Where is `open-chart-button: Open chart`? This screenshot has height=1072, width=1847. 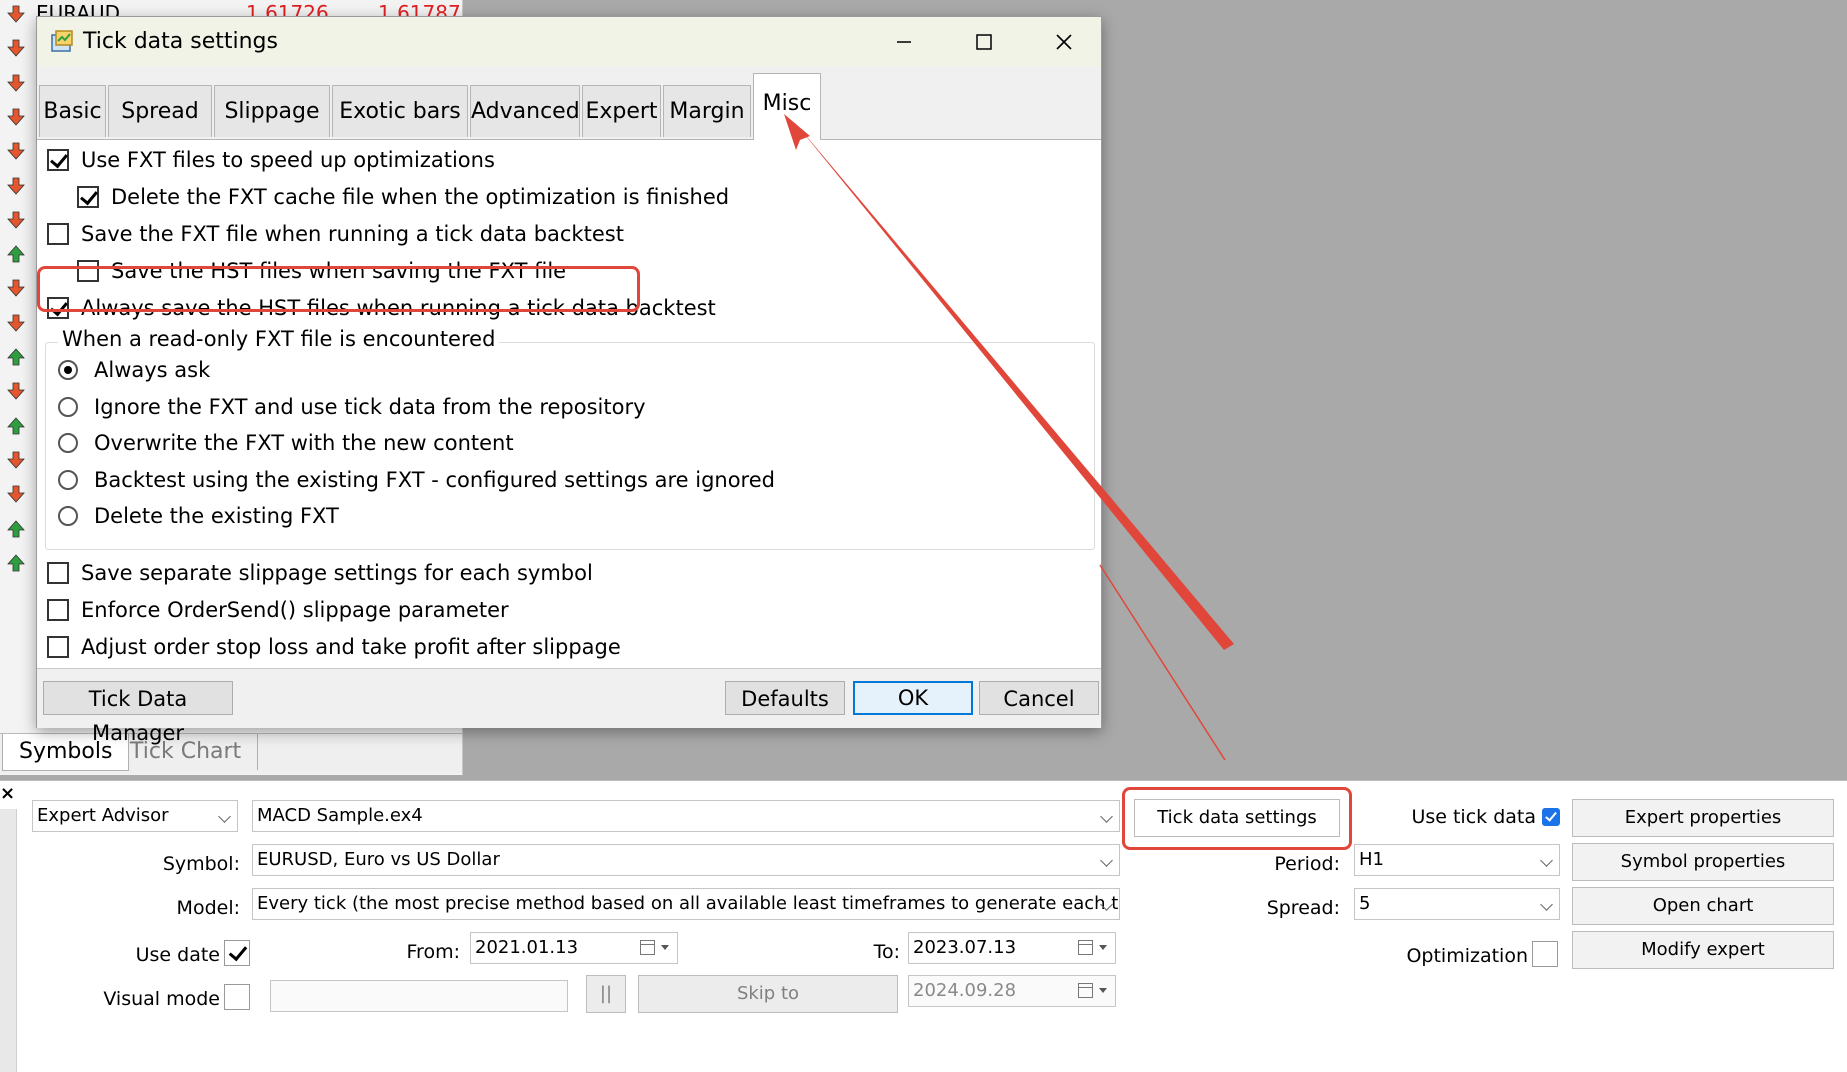
open-chart-button: Open chart is located at coordinates (1703, 906).